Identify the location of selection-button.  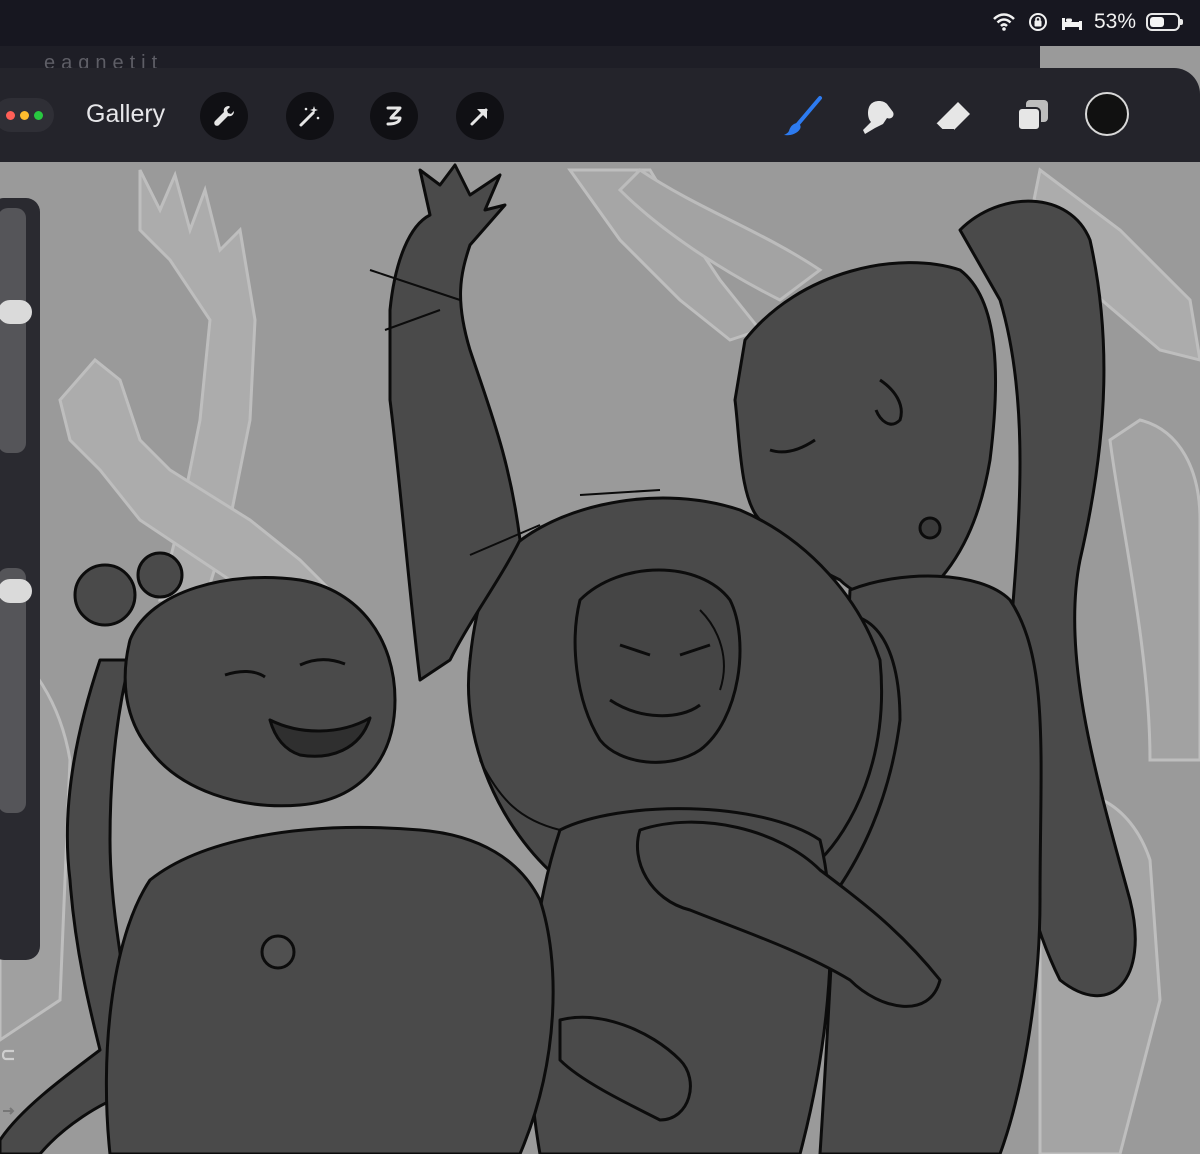
(394, 116).